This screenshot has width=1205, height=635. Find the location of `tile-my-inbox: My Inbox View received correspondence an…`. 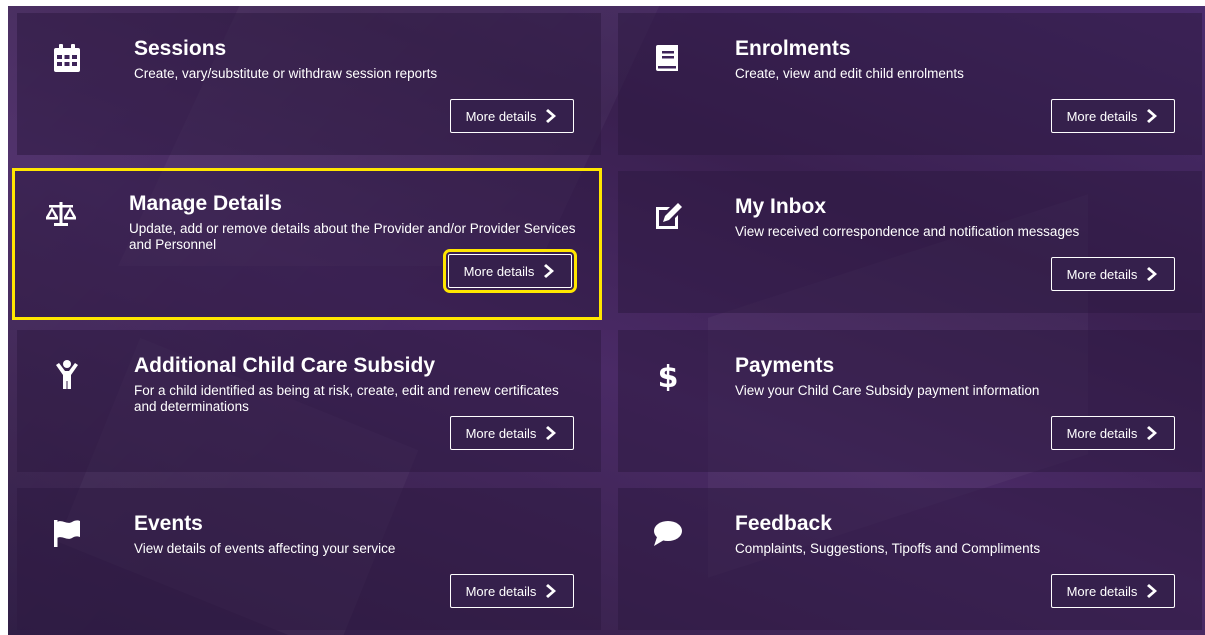

tile-my-inbox: My Inbox View received correspondence an… is located at coordinates (910, 242).